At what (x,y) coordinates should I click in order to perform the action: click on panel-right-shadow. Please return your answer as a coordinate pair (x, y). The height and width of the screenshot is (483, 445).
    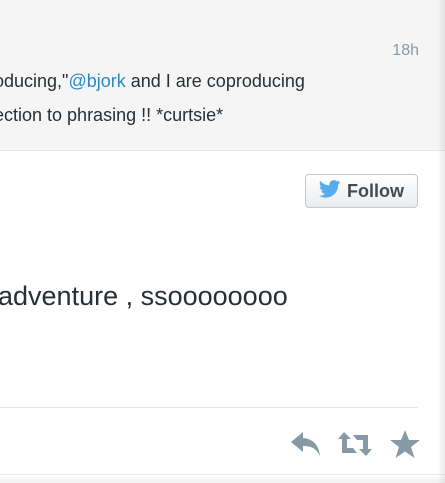
    Looking at the image, I should click on (441, 241).